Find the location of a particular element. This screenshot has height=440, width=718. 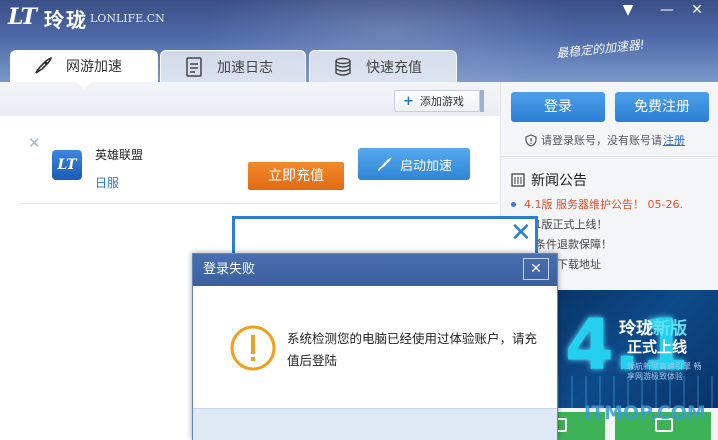

game-server-link: 日服 is located at coordinates (107, 182).